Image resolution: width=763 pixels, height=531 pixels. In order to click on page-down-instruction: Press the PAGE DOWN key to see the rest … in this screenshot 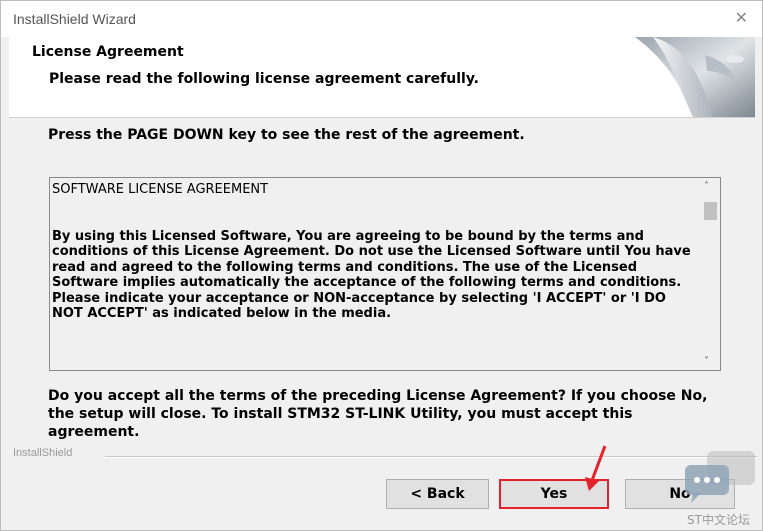, I will do `click(286, 135)`.